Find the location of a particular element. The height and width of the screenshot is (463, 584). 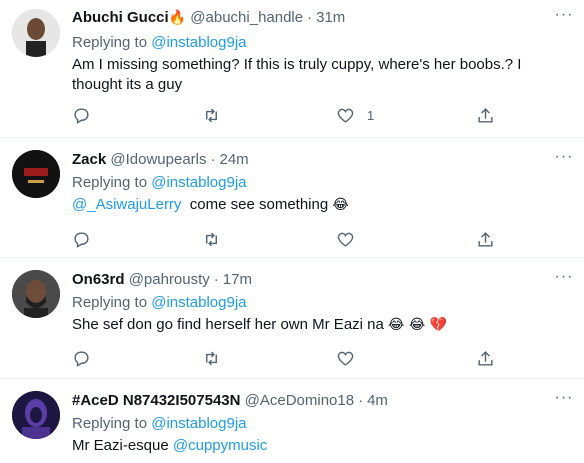

tweet-header: Abuchi Gucci🔥 @abuchi_handle · 31m is located at coordinates (208, 18).